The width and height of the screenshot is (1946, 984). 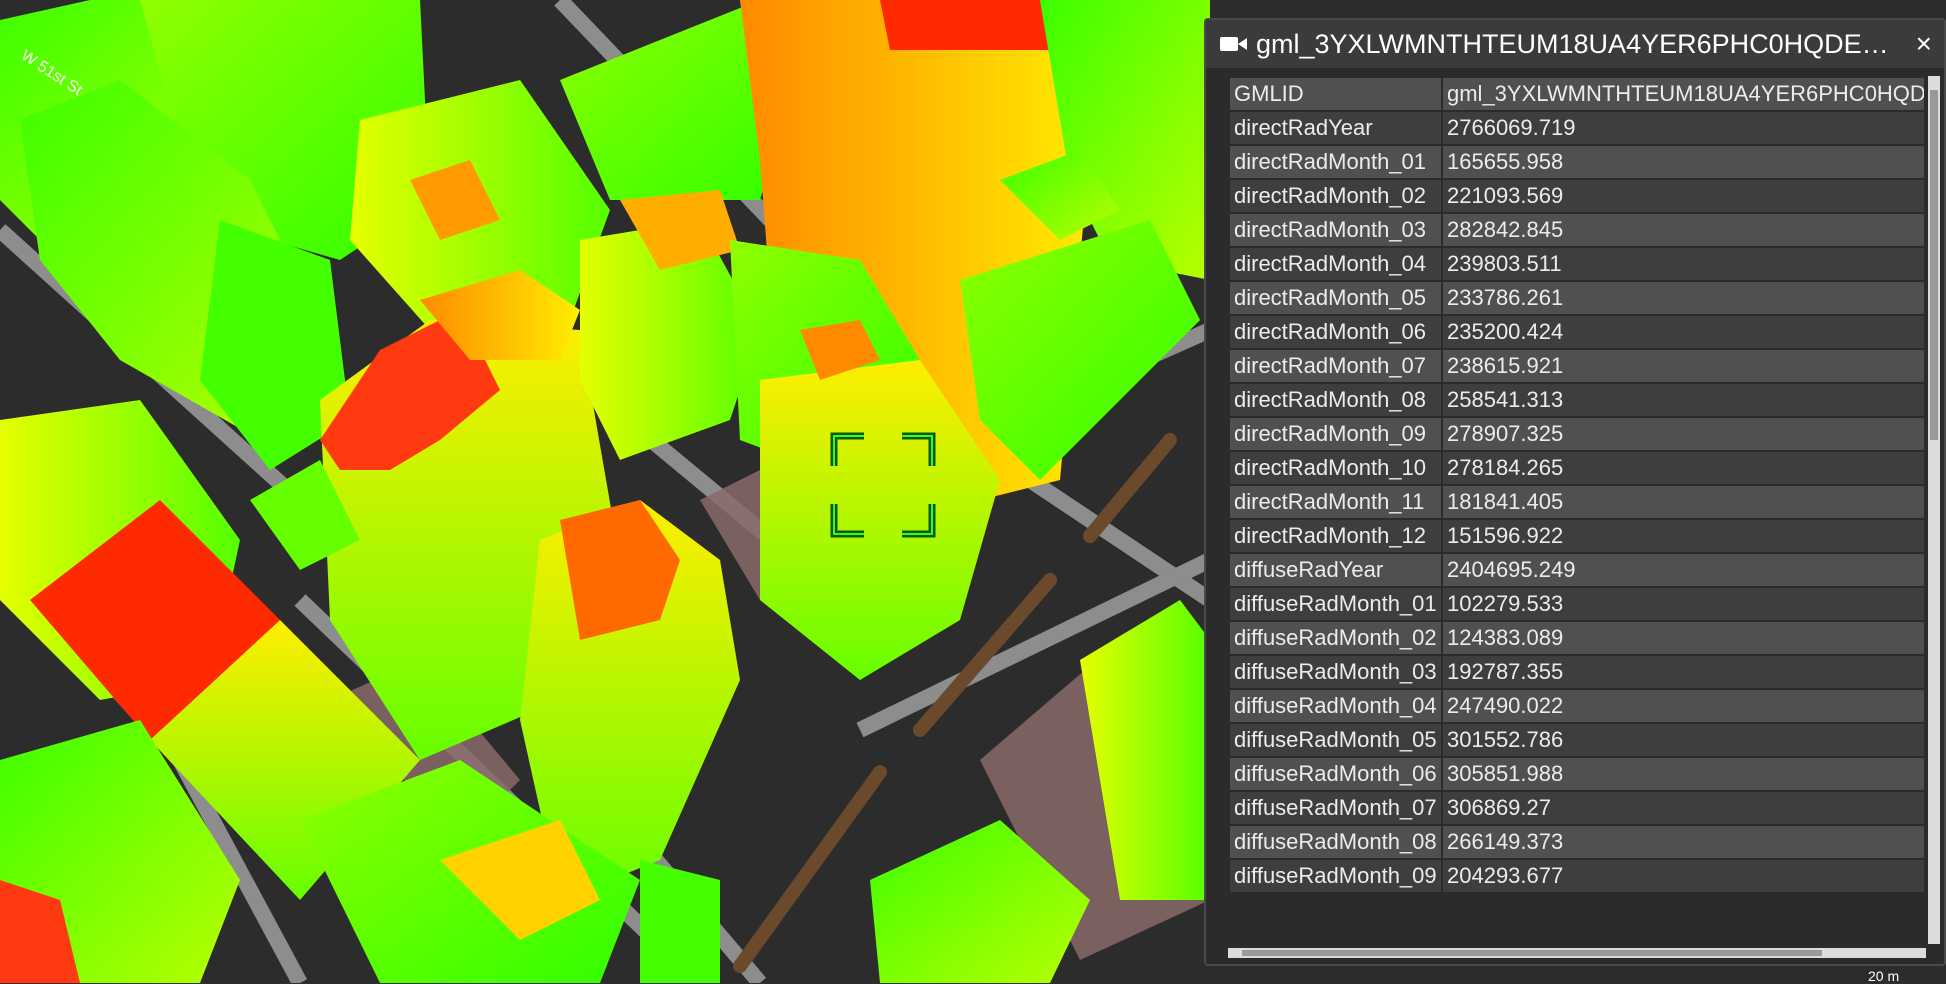 I want to click on table-row: directRadMonth_06 235200.424, so click(x=1577, y=332).